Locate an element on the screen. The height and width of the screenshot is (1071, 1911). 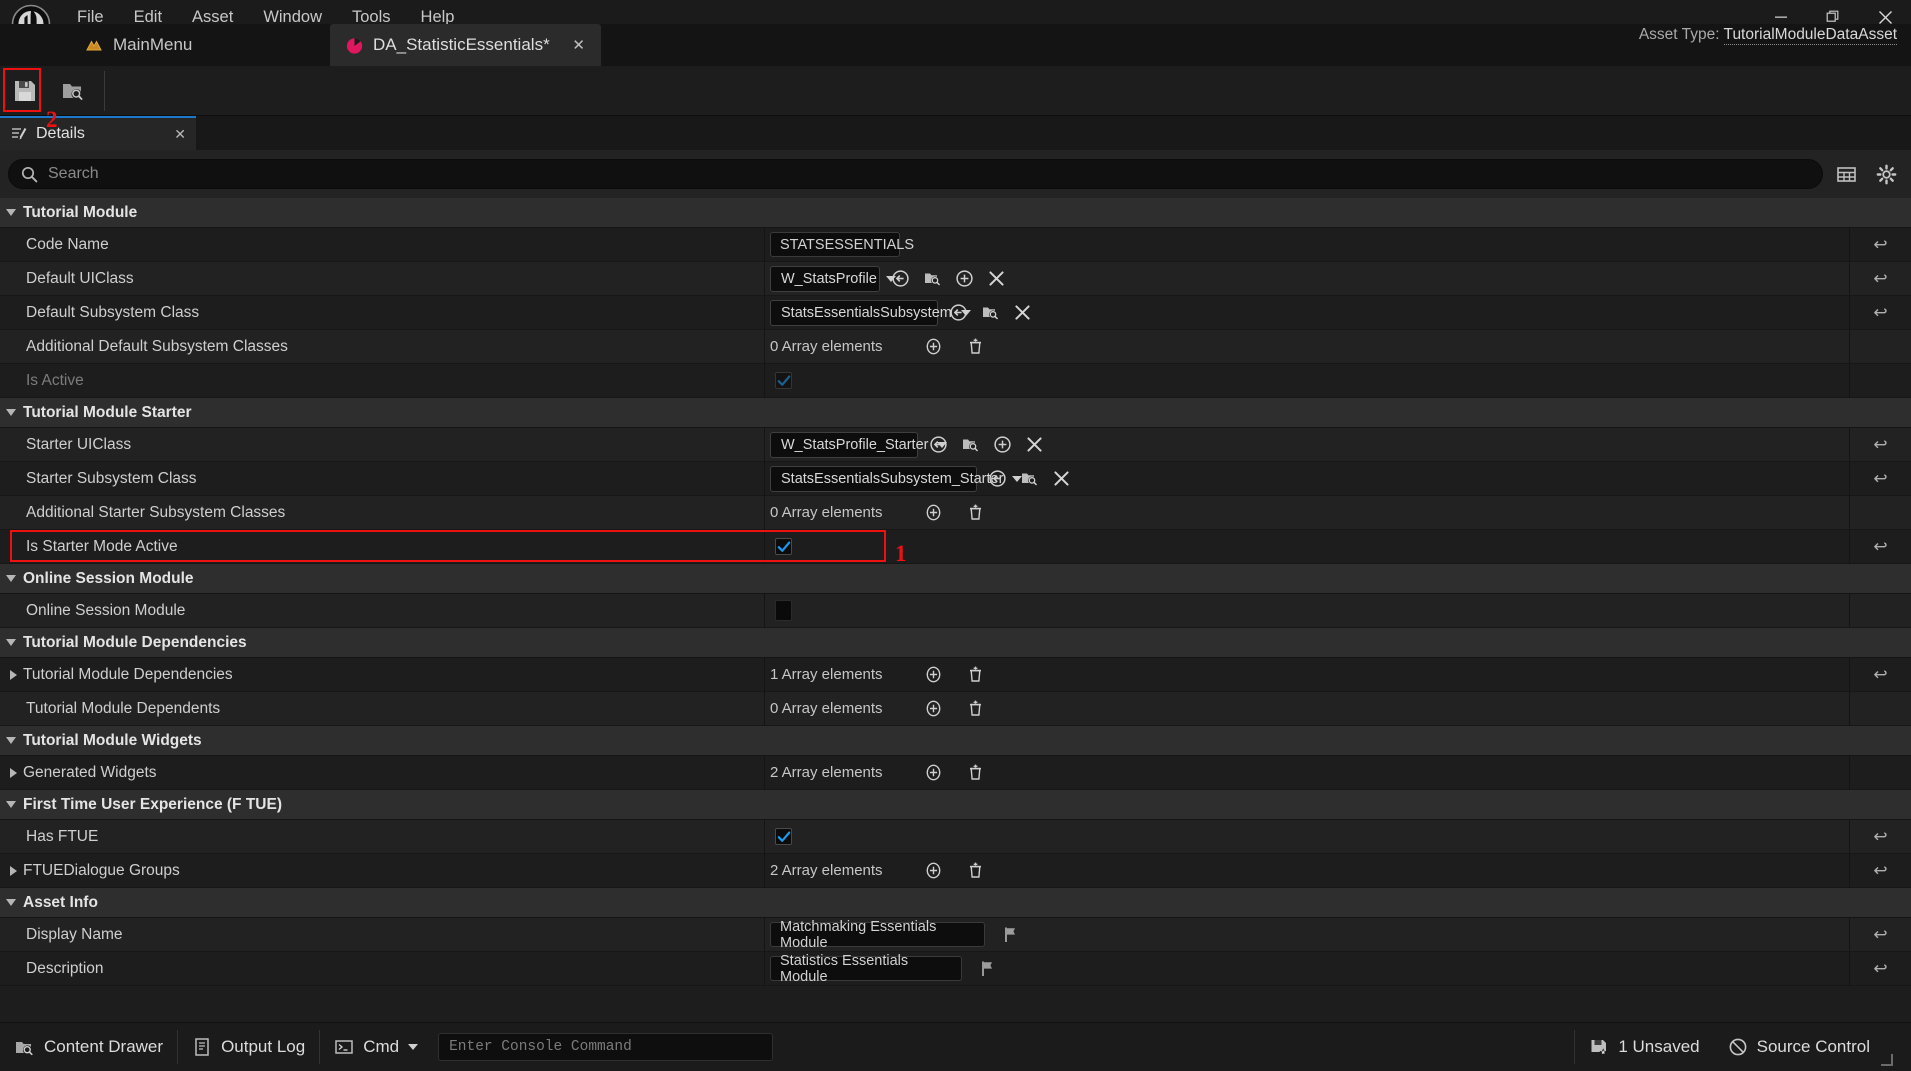
asset-type-value: TutorialModuleDataAsset is located at coordinates (1810, 35).